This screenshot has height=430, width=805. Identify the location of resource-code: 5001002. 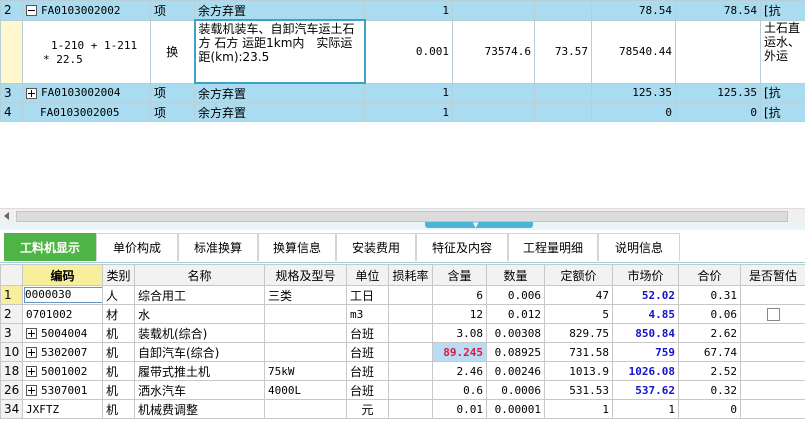
(62, 371).